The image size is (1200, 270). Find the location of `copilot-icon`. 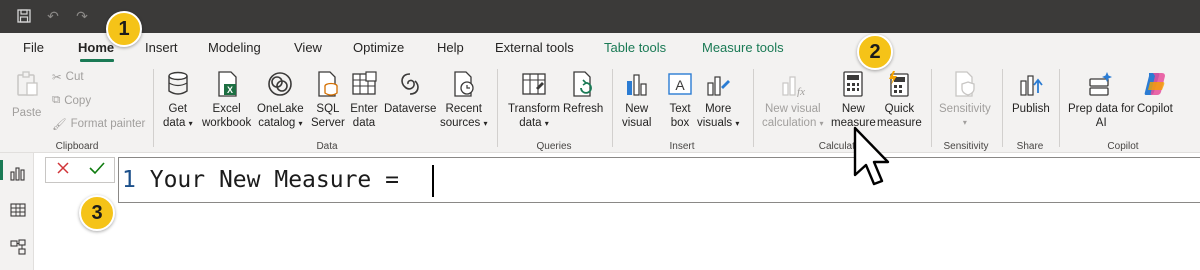

copilot-icon is located at coordinates (1155, 84).